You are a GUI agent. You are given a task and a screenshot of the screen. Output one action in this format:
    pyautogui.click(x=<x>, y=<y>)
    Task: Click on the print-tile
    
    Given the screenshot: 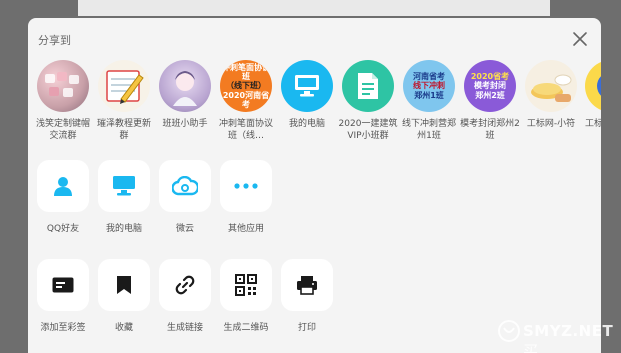 What is the action you would take?
    pyautogui.click(x=307, y=285)
    